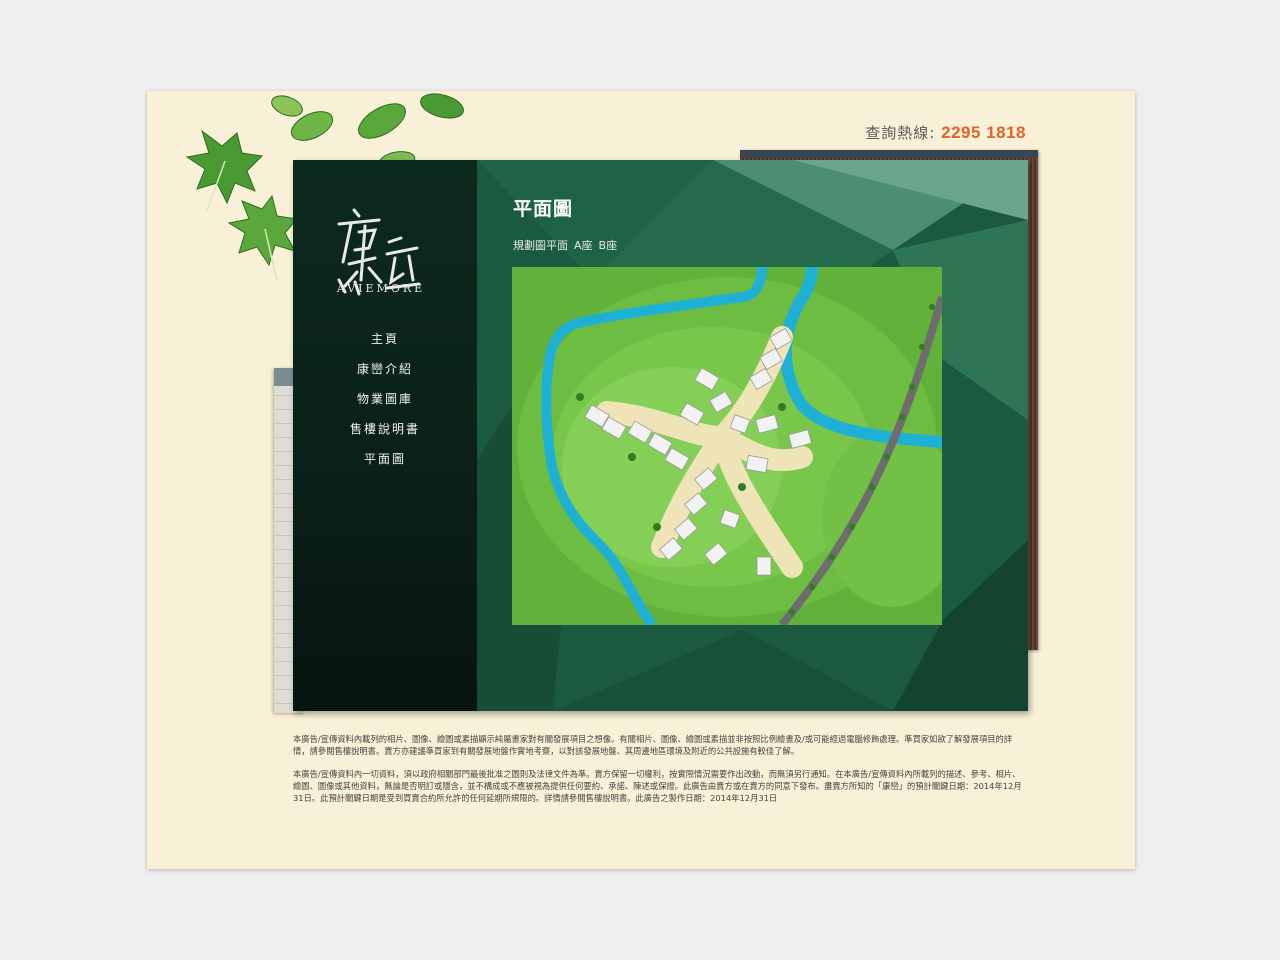  I want to click on main-nav: 主頁 康巒介紹 物業圖庫 售樓說明書 平面圖, so click(385, 399).